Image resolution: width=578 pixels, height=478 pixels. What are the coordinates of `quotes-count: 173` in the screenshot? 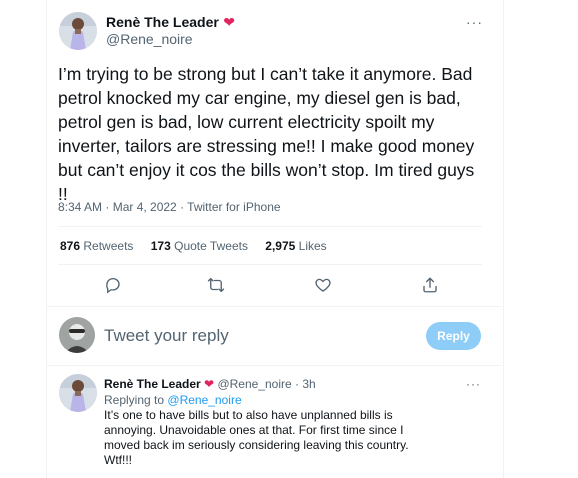 It's located at (160, 246).